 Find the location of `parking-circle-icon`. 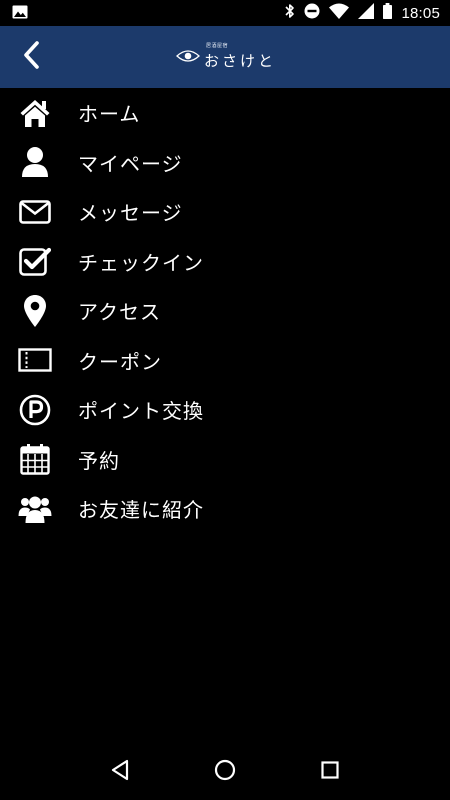

parking-circle-icon is located at coordinates (35, 410).